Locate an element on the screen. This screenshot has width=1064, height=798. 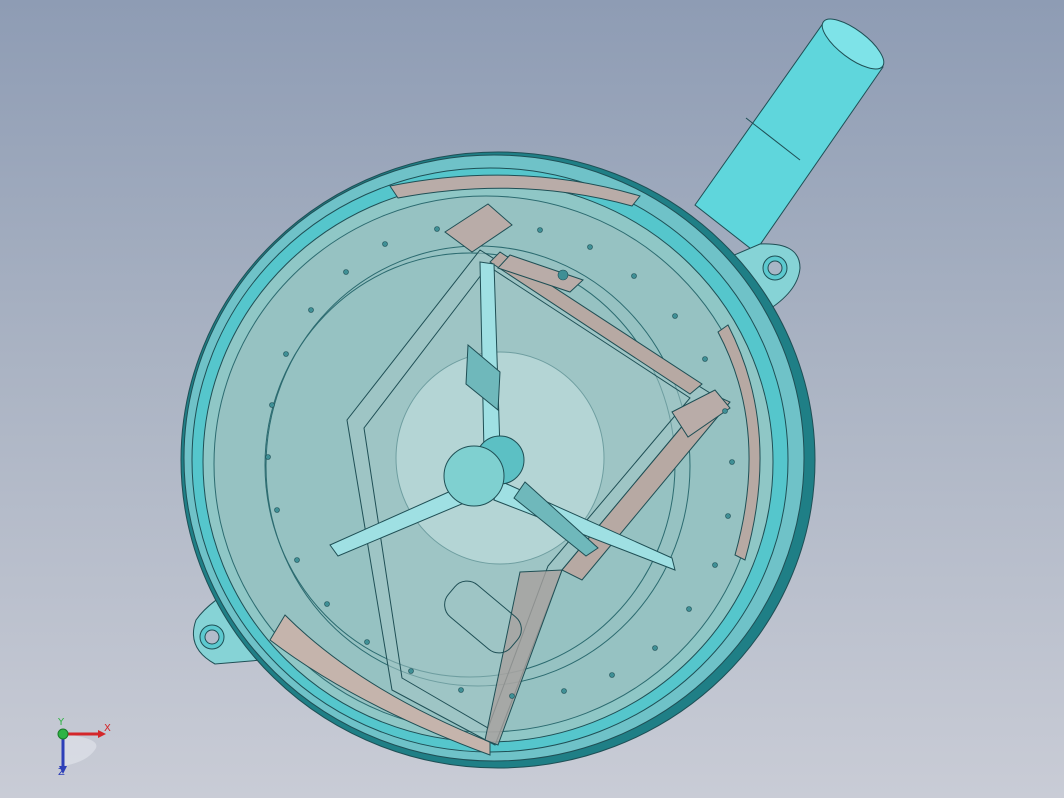
shaft is located at coordinates (792, 132).